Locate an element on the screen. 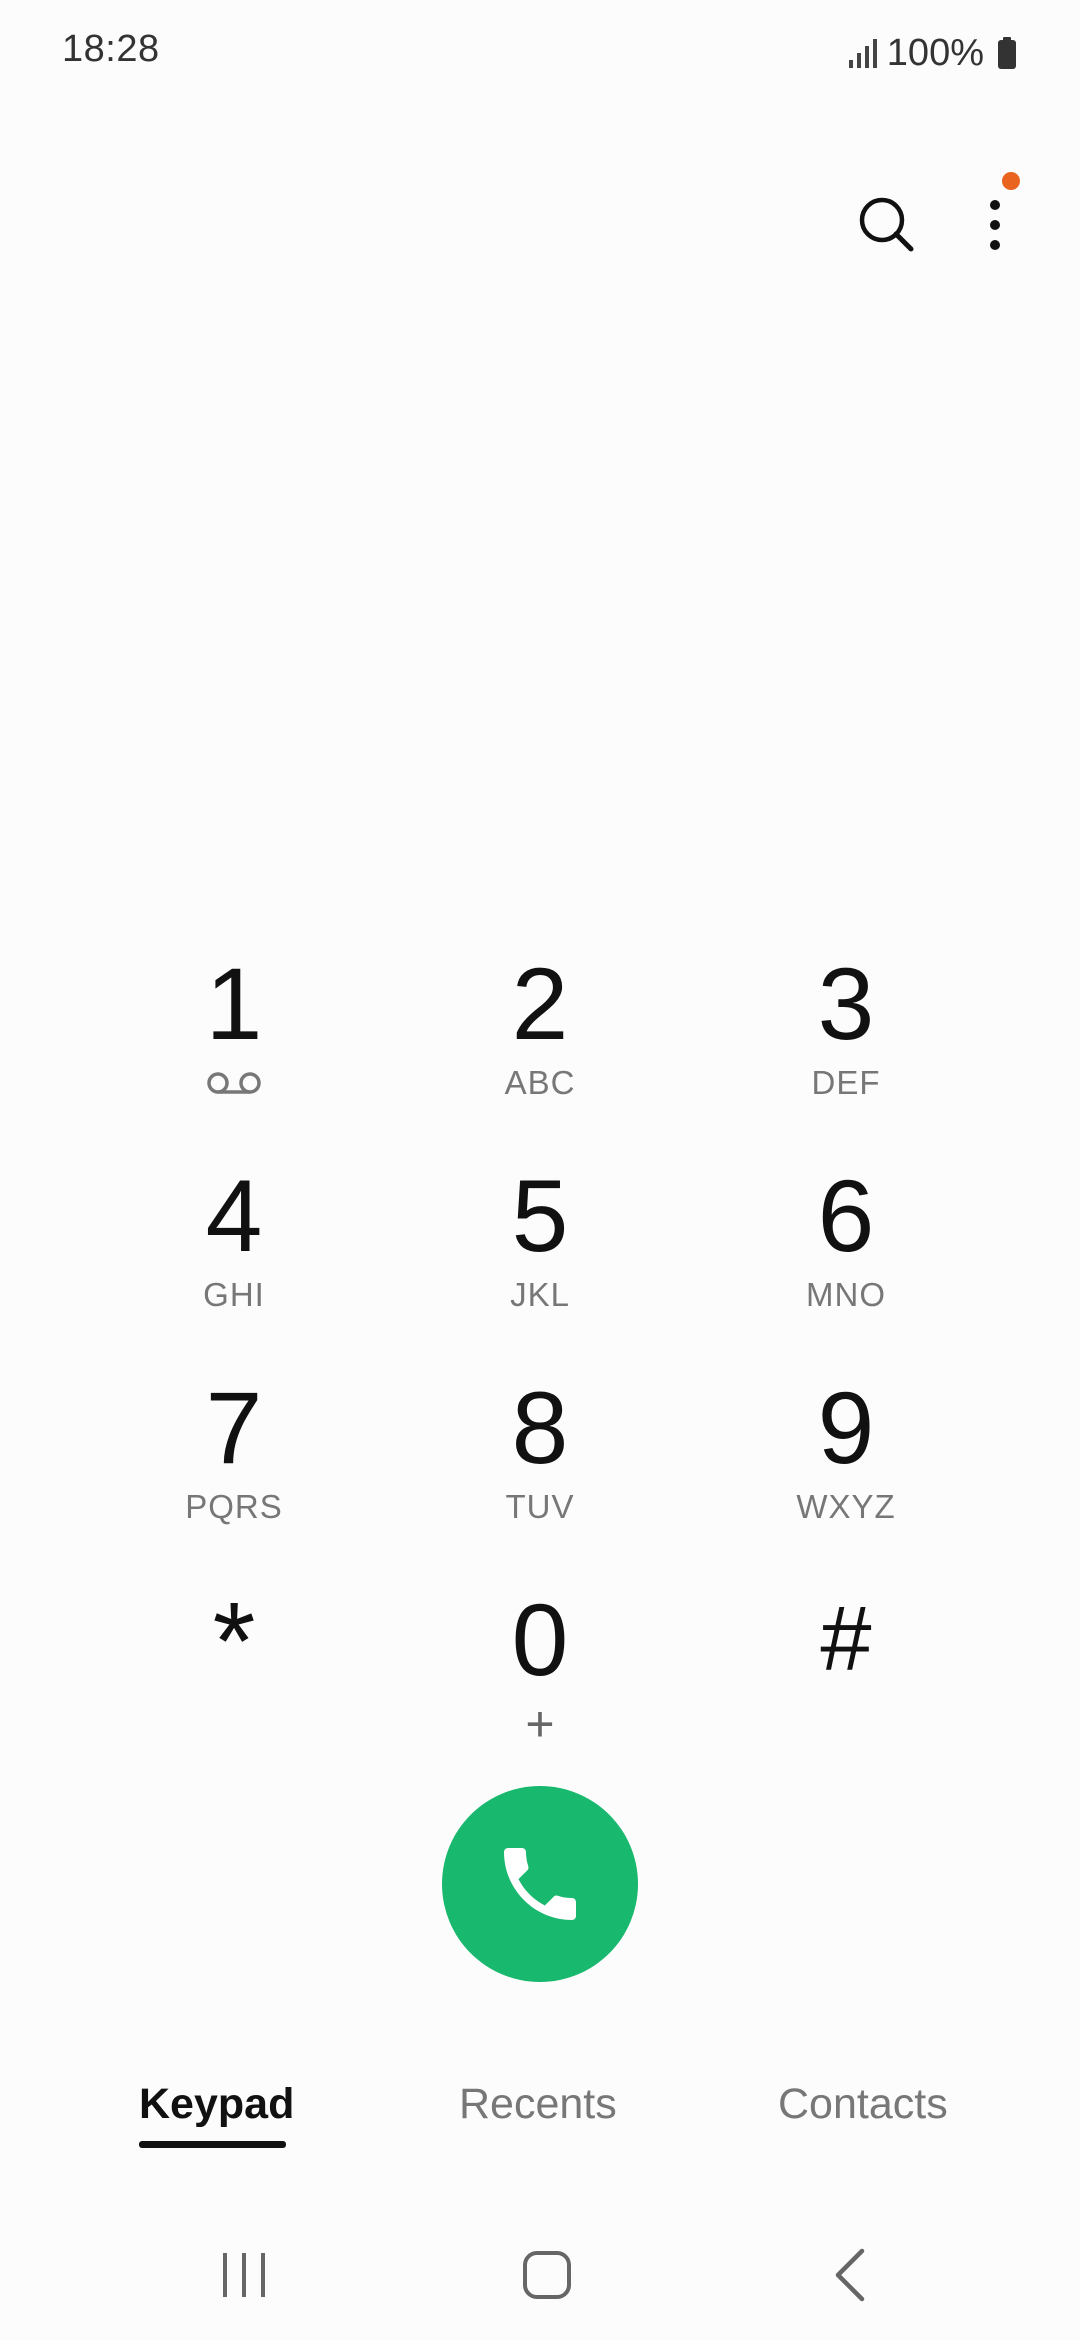  battery-icon is located at coordinates (1007, 53).